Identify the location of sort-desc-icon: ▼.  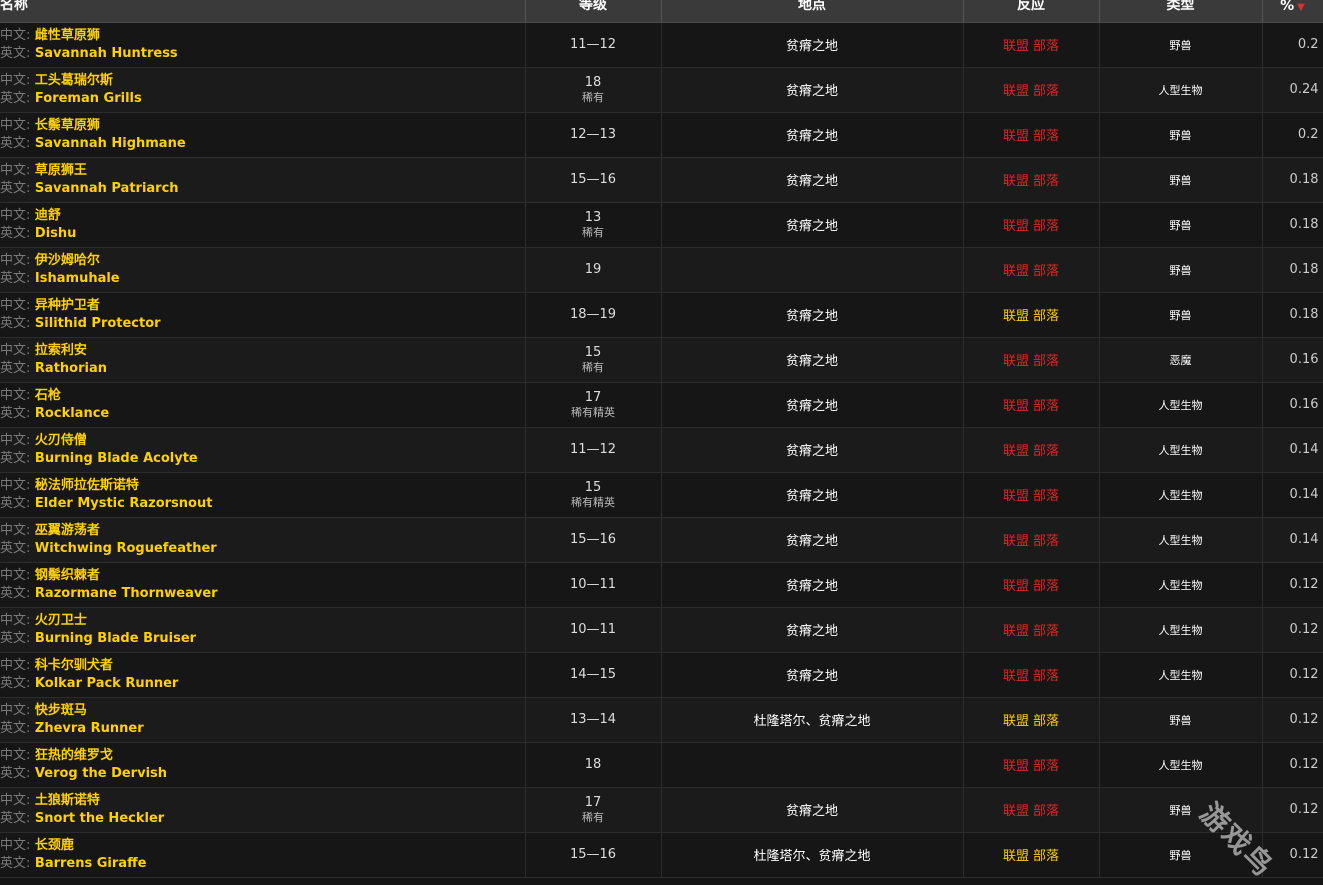
(1301, 7).